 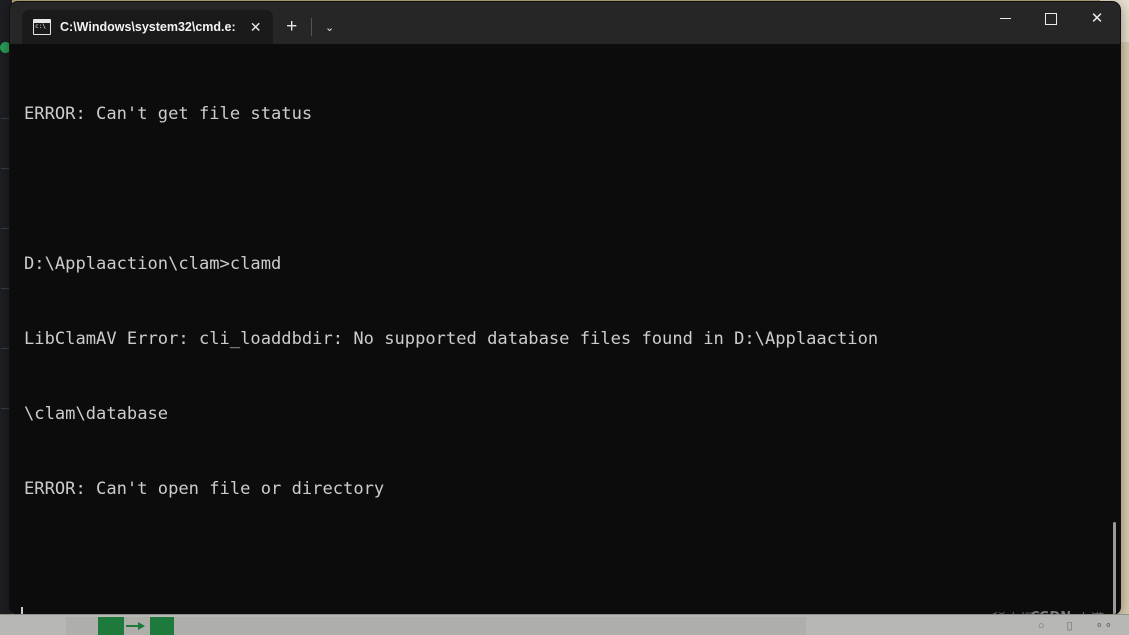 I want to click on taskbar-tray-icon-2: ▯, so click(x=1070, y=625).